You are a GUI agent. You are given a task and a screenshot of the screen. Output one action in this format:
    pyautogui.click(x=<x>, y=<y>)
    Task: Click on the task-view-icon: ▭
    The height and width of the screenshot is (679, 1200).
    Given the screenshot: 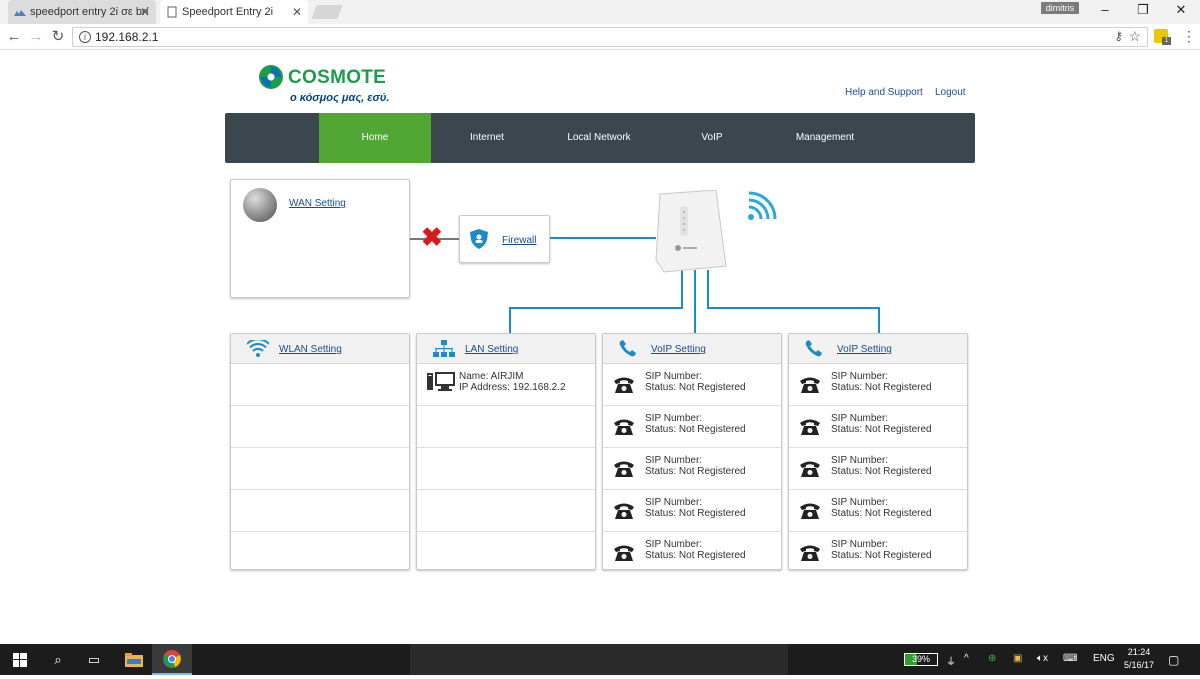 What is the action you would take?
    pyautogui.click(x=94, y=659)
    